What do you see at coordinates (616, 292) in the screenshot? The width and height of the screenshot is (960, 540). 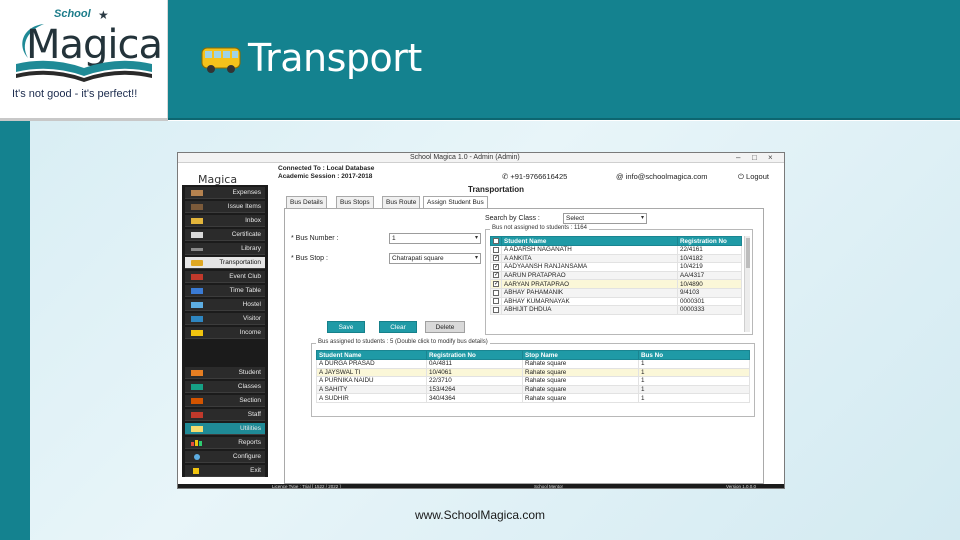 I see `table-row: ABHAY PAHAMANIK 9/4103` at bounding box center [616, 292].